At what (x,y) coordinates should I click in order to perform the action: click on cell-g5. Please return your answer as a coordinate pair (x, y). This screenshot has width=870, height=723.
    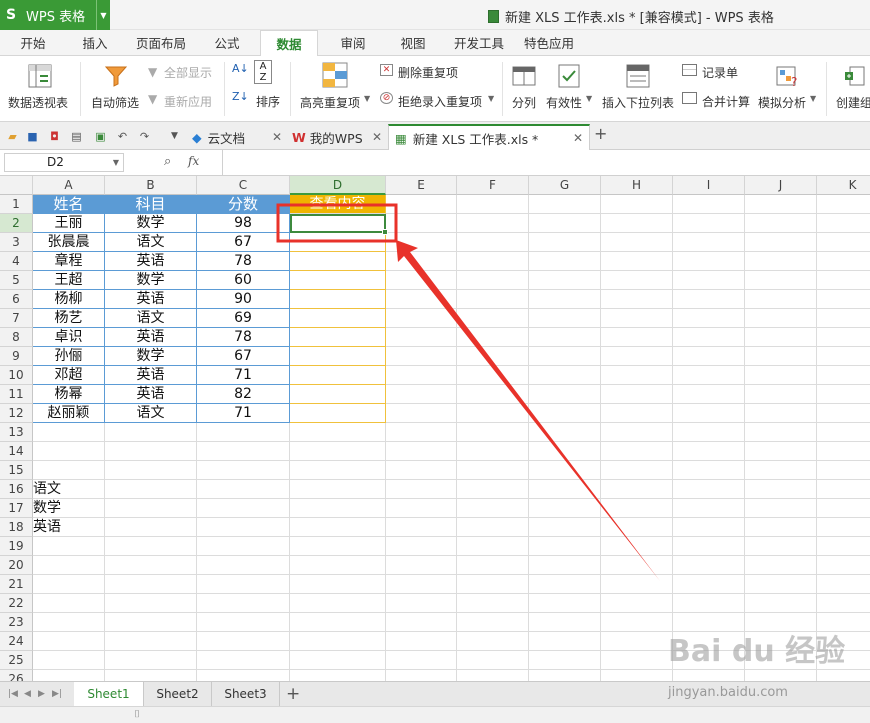
    Looking at the image, I should click on (565, 280).